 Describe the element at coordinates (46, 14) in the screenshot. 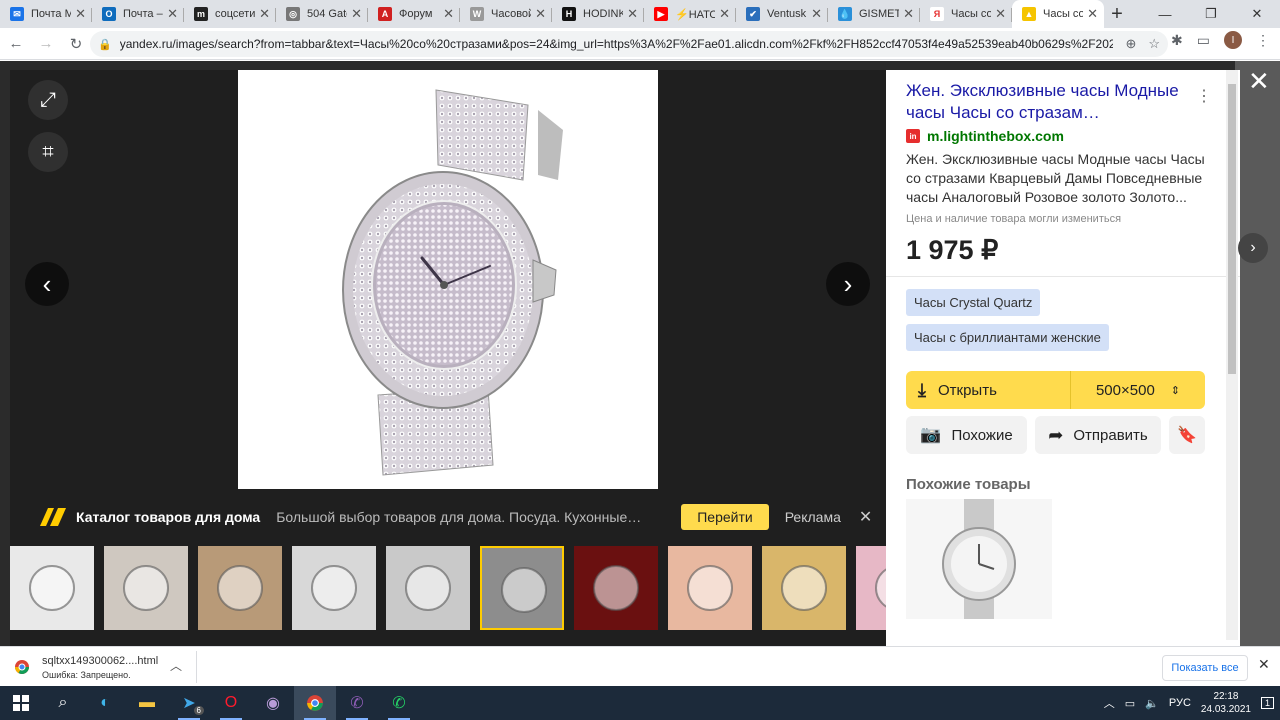

I see `browser-tab: ✉ Почта М ✕` at that location.